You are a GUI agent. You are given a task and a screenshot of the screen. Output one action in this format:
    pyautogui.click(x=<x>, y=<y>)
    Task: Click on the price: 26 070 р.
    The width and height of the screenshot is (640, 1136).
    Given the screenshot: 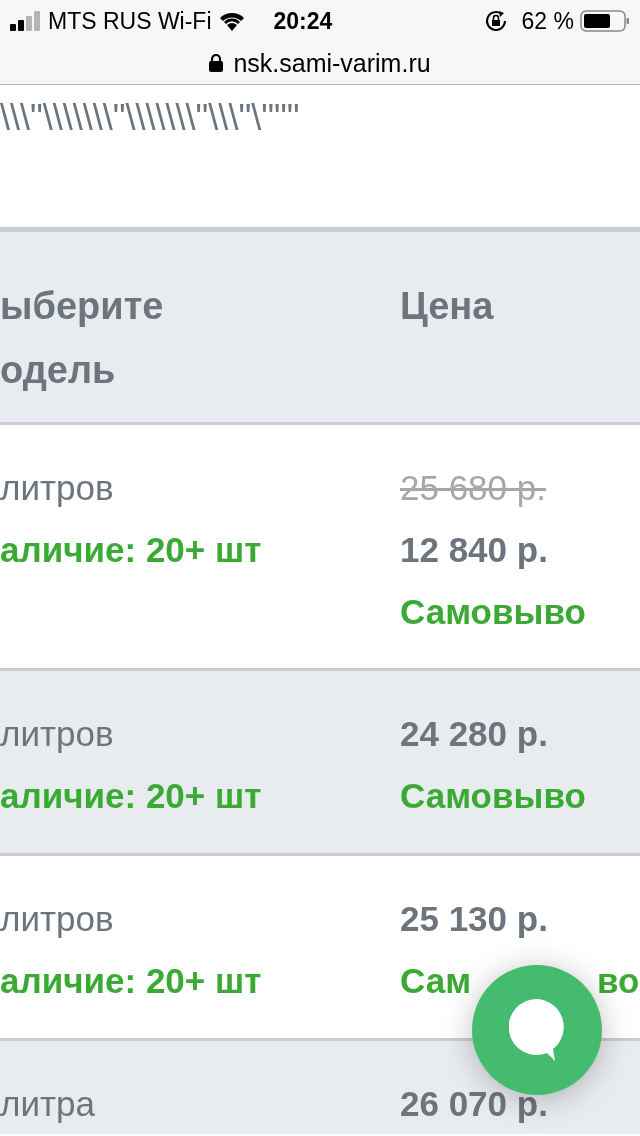 What is the action you would take?
    pyautogui.click(x=474, y=1104)
    